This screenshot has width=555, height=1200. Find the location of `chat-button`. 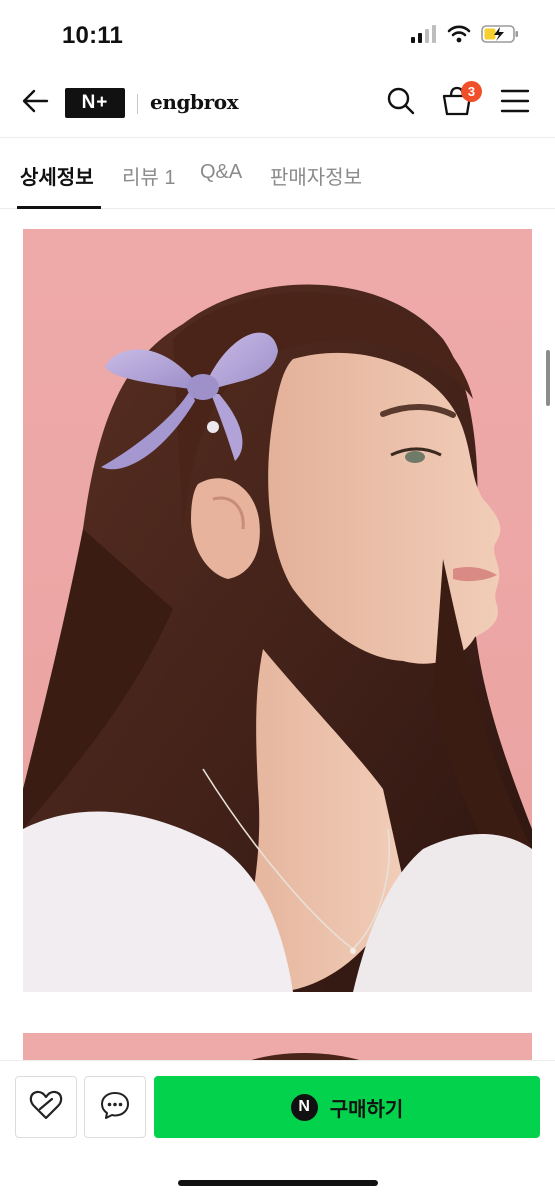

chat-button is located at coordinates (115, 1107).